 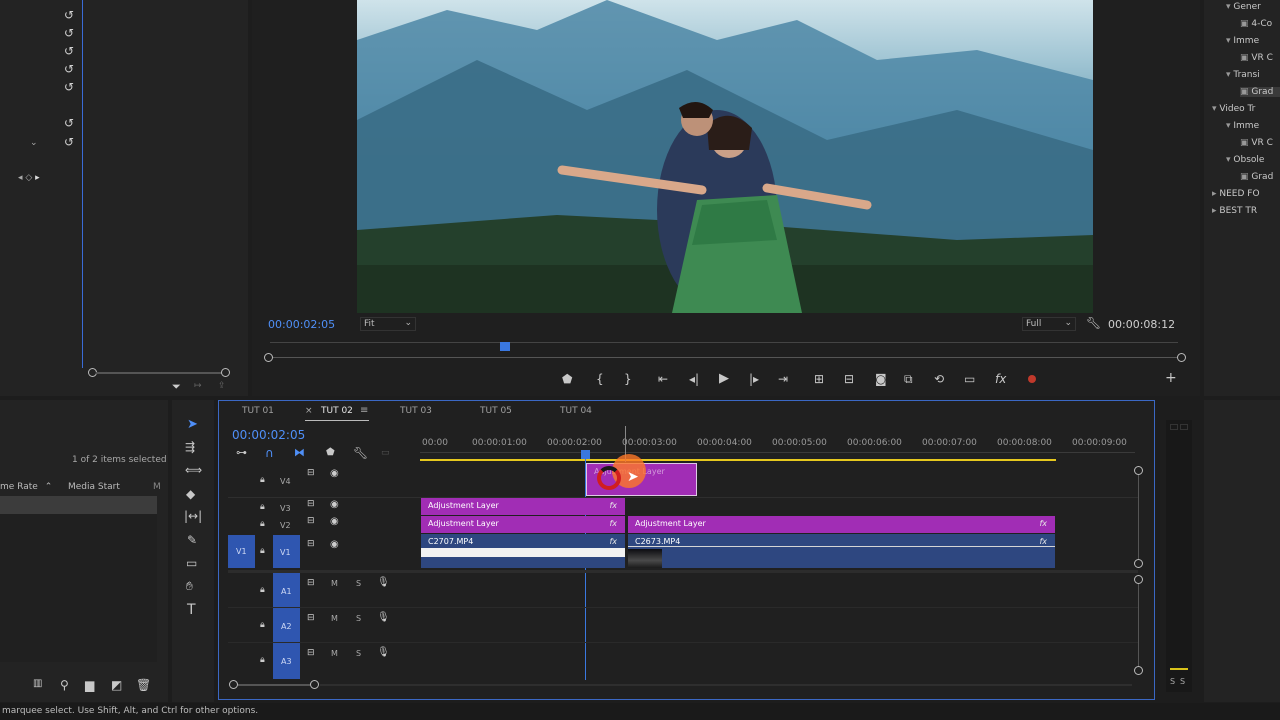 What do you see at coordinates (190, 494) in the screenshot?
I see `razor-icon: ◆` at bounding box center [190, 494].